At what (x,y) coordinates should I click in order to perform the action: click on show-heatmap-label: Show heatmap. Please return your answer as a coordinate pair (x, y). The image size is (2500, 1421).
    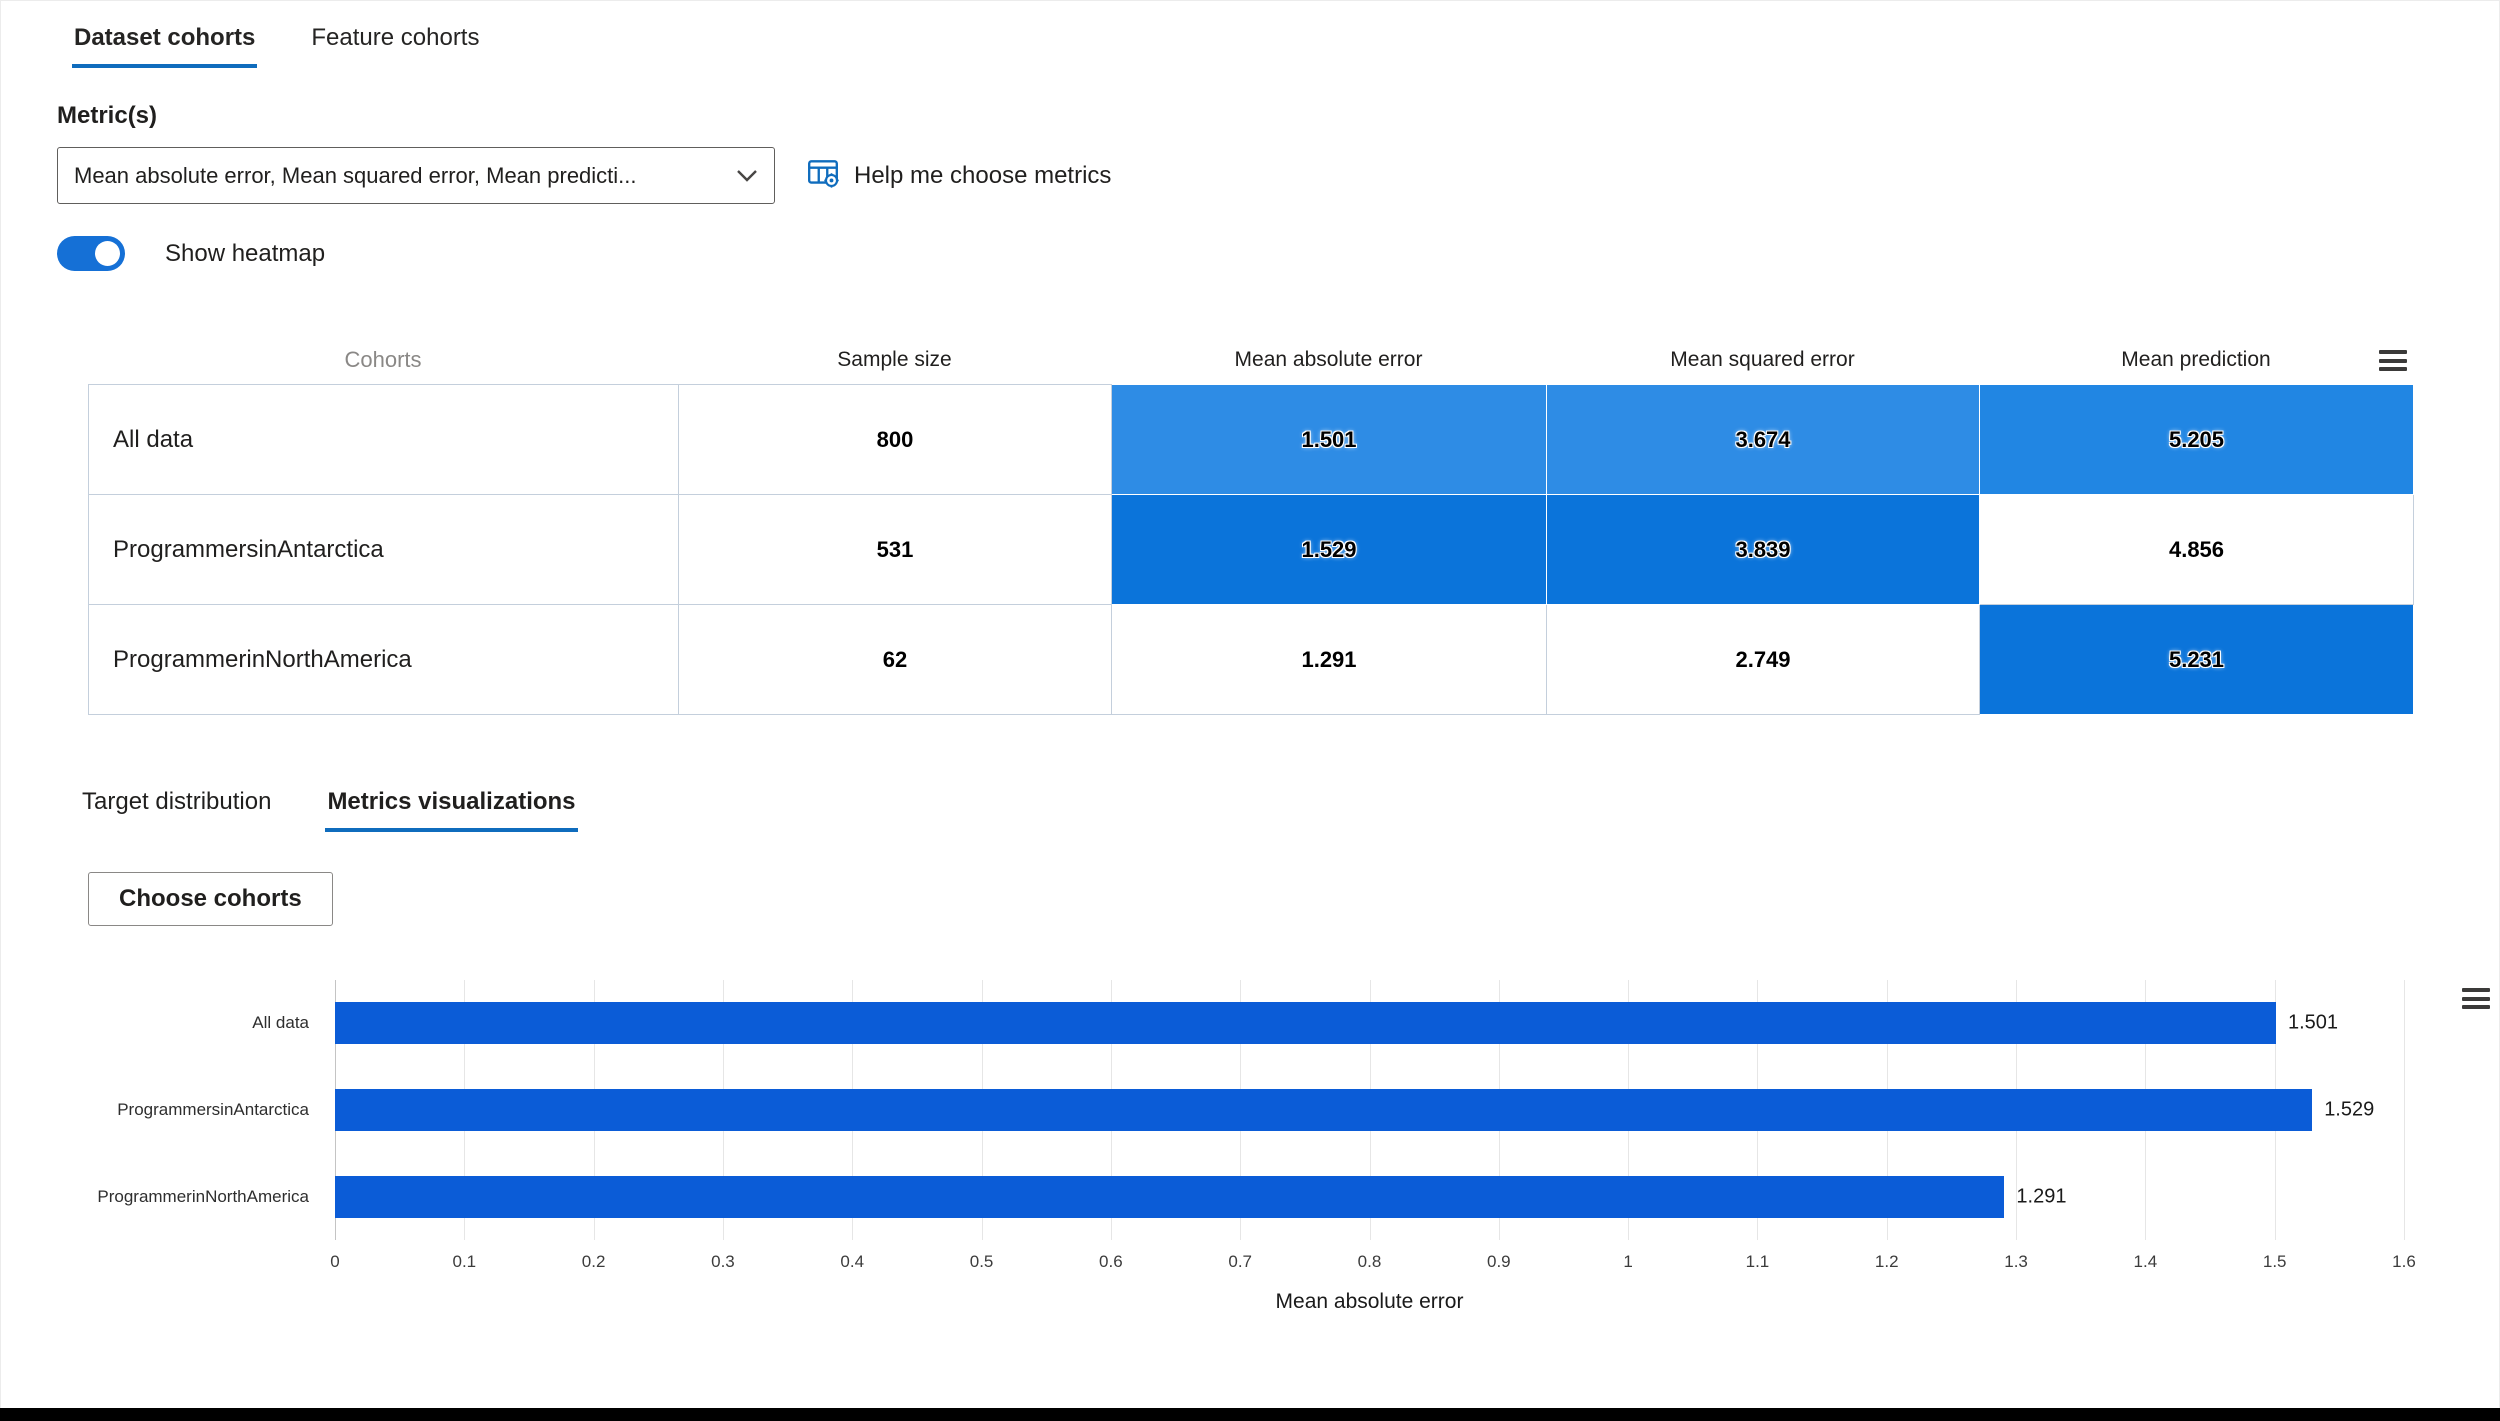
    Looking at the image, I should click on (245, 253).